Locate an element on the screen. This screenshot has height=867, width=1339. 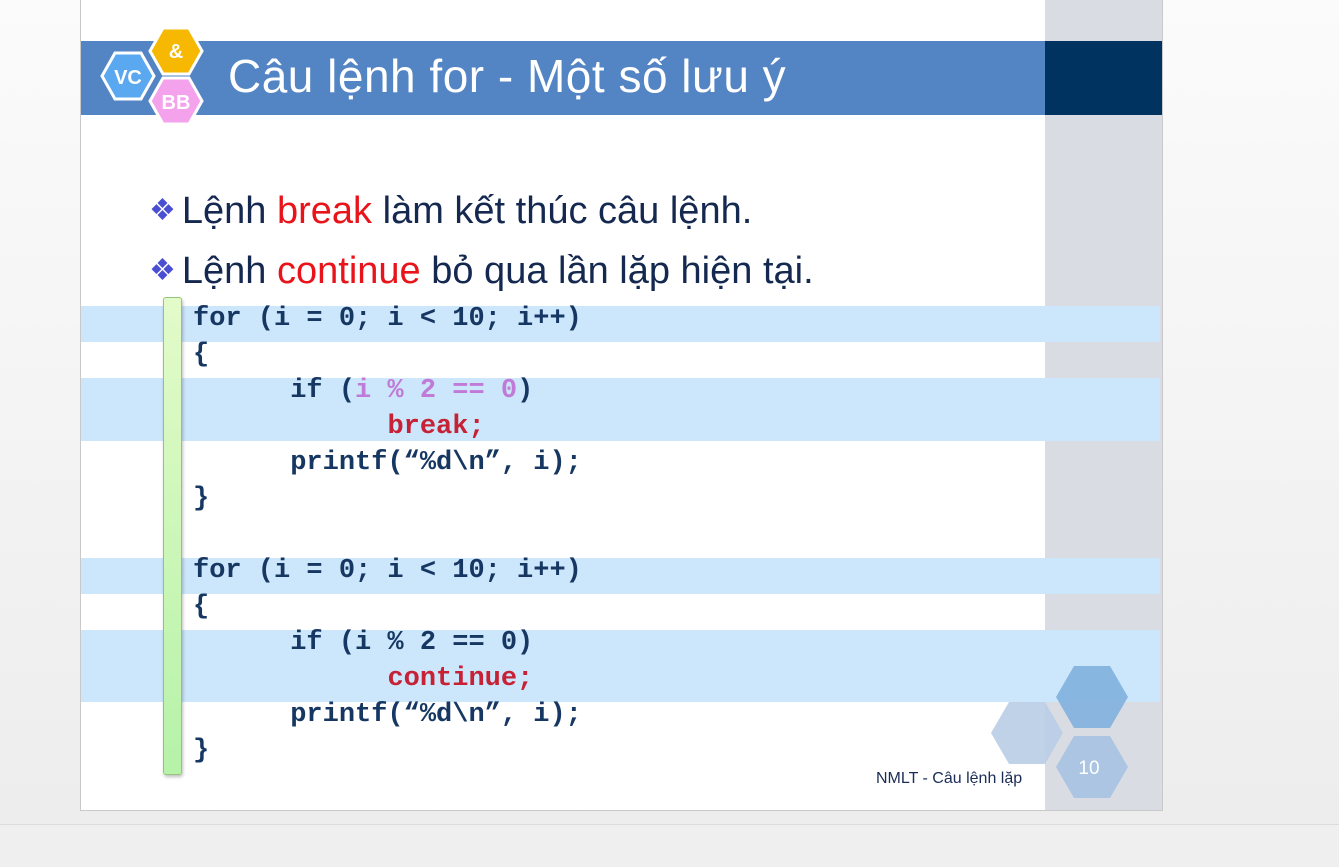
code-token-break: break; is located at coordinates (436, 427).